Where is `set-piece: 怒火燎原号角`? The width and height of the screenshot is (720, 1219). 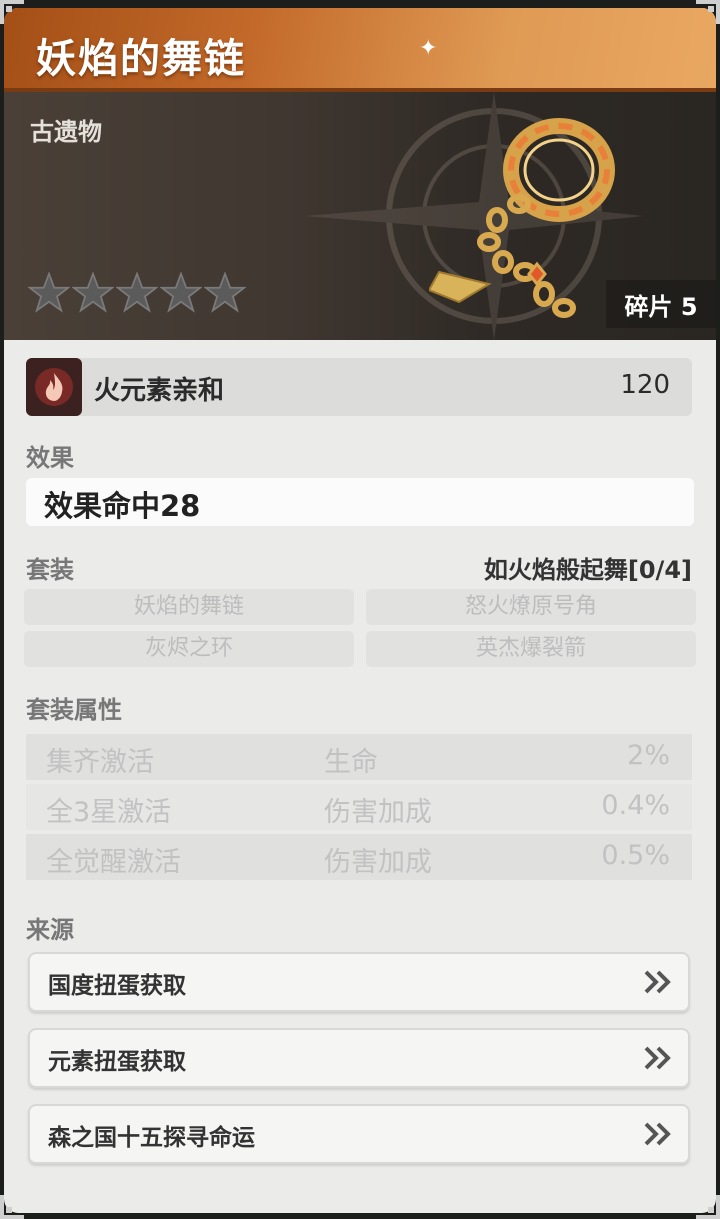 set-piece: 怒火燎原号角 is located at coordinates (531, 607).